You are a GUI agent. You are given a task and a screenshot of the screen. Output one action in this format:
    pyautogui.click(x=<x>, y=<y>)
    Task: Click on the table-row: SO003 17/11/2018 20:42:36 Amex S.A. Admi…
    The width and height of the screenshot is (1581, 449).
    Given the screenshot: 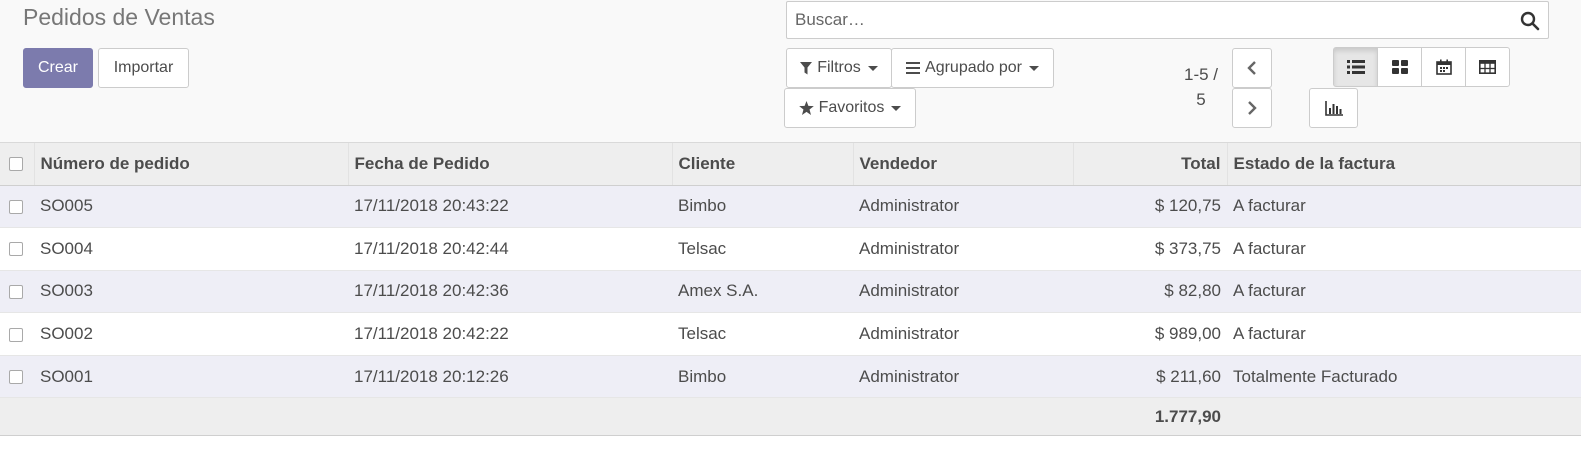 What is the action you would take?
    pyautogui.click(x=790, y=292)
    